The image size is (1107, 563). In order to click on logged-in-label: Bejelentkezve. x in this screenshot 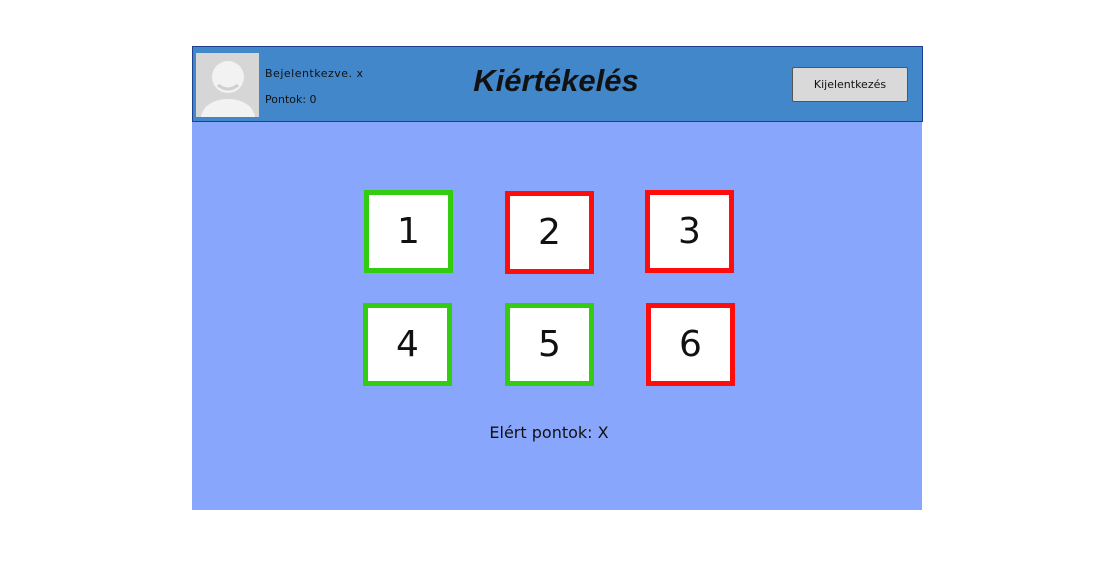, I will do `click(314, 73)`.